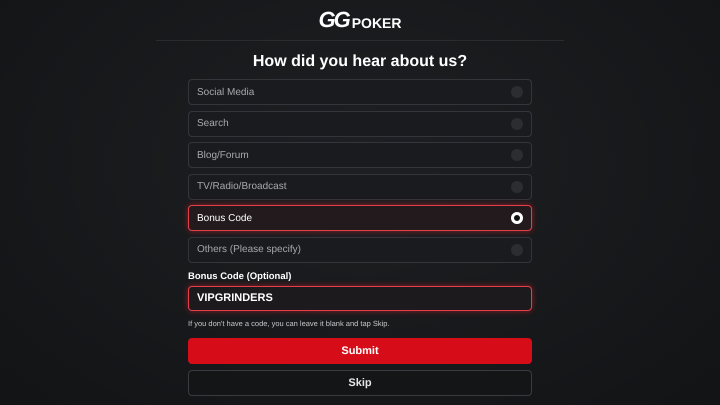 Image resolution: width=720 pixels, height=405 pixels. I want to click on option-row: Social Media, so click(360, 92).